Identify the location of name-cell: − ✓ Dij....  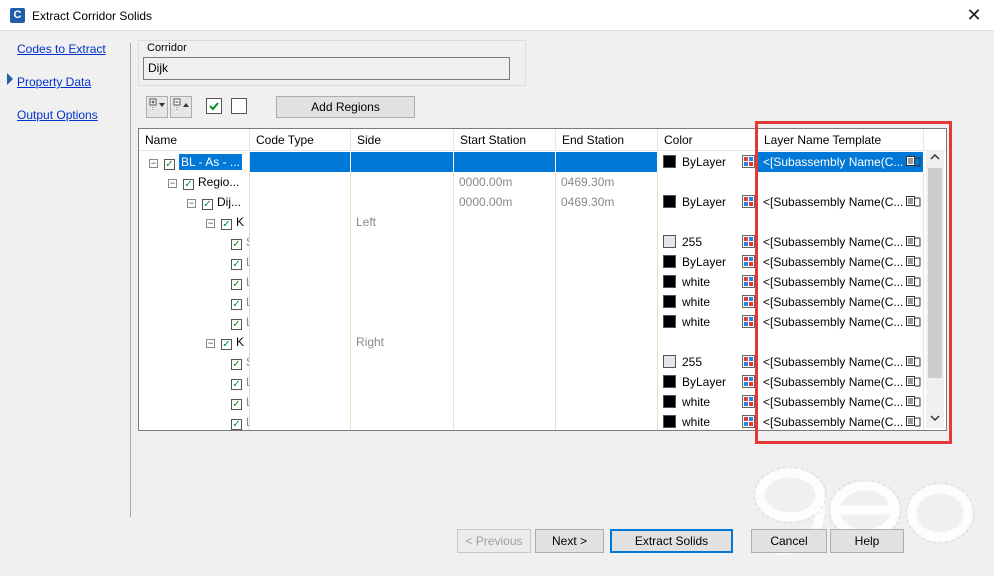
(194, 202).